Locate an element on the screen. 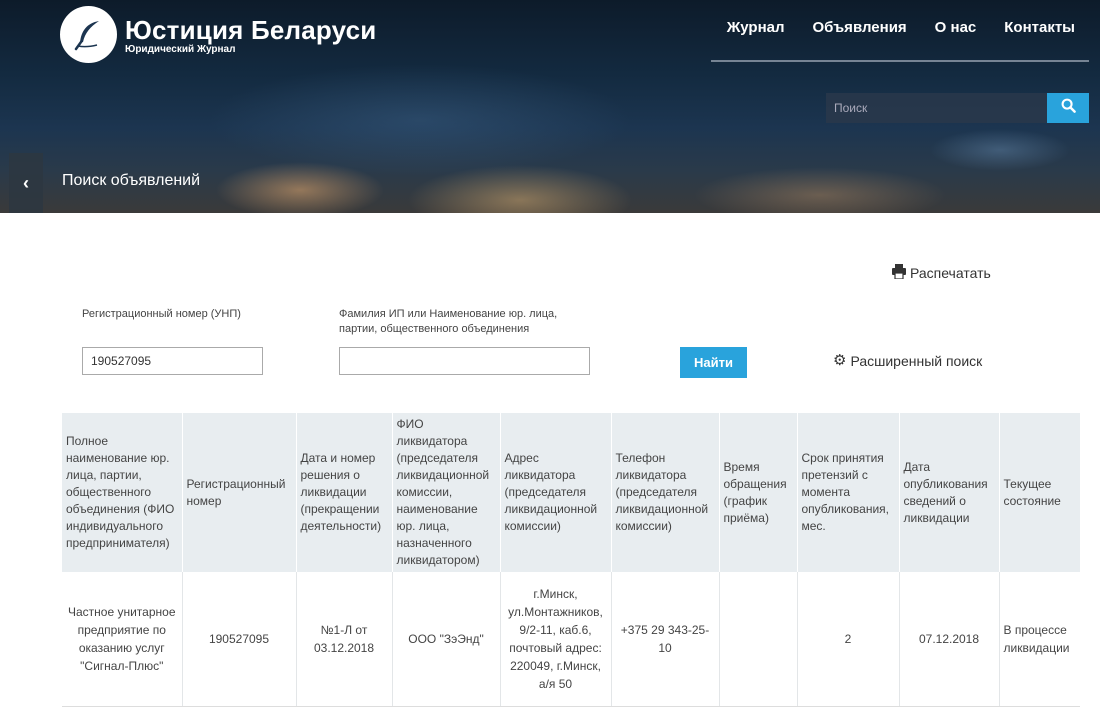 The width and height of the screenshot is (1100, 717). main-nav: Журнал Объявления О нас Контакты is located at coordinates (887, 27).